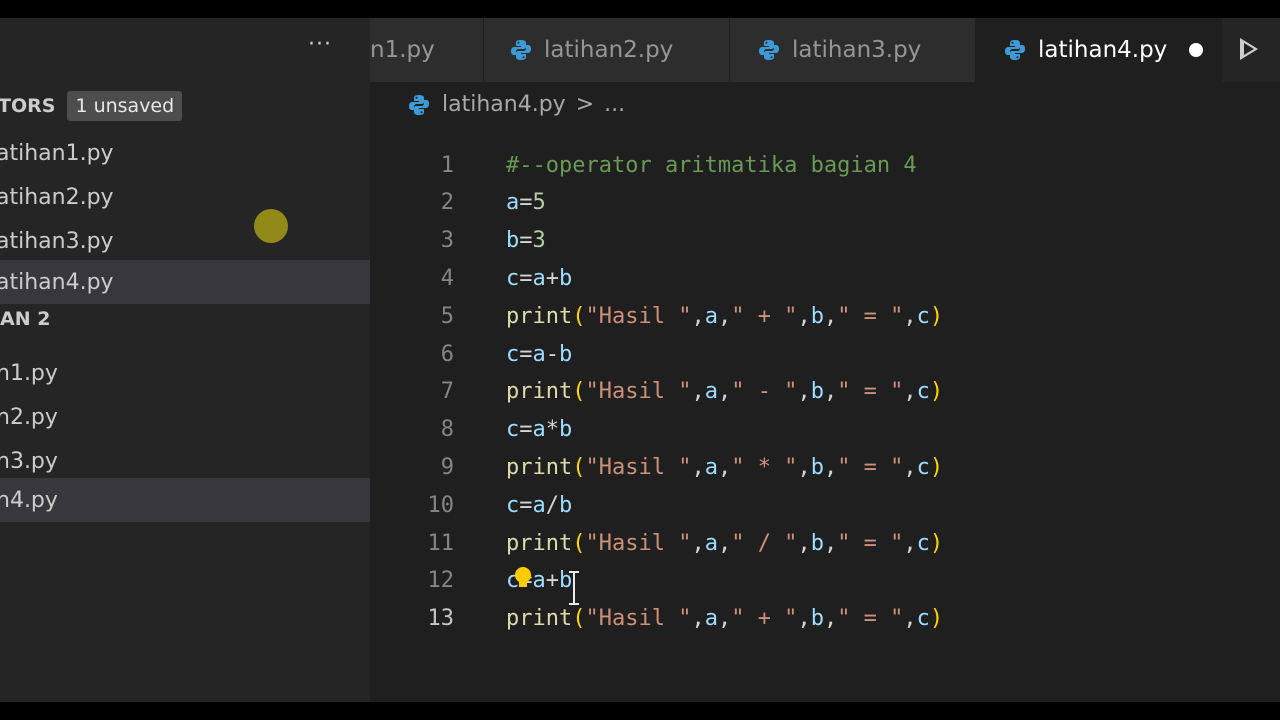 This screenshot has width=1280, height=720. What do you see at coordinates (29, 417) in the screenshot?
I see `file-label: n2.py` at bounding box center [29, 417].